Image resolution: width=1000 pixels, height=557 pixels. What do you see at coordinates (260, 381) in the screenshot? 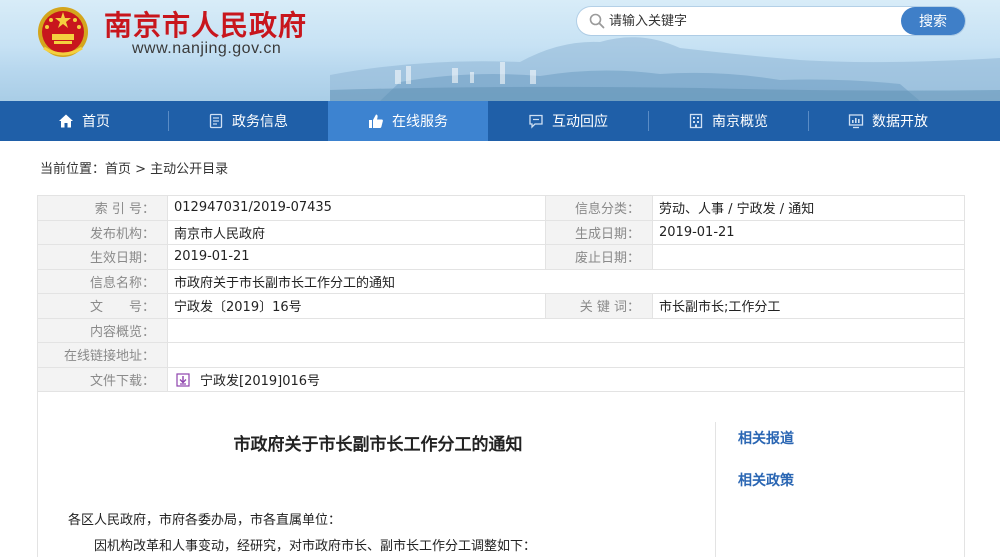
I see `file-download-link: 宁政发[2019]016号` at bounding box center [260, 381].